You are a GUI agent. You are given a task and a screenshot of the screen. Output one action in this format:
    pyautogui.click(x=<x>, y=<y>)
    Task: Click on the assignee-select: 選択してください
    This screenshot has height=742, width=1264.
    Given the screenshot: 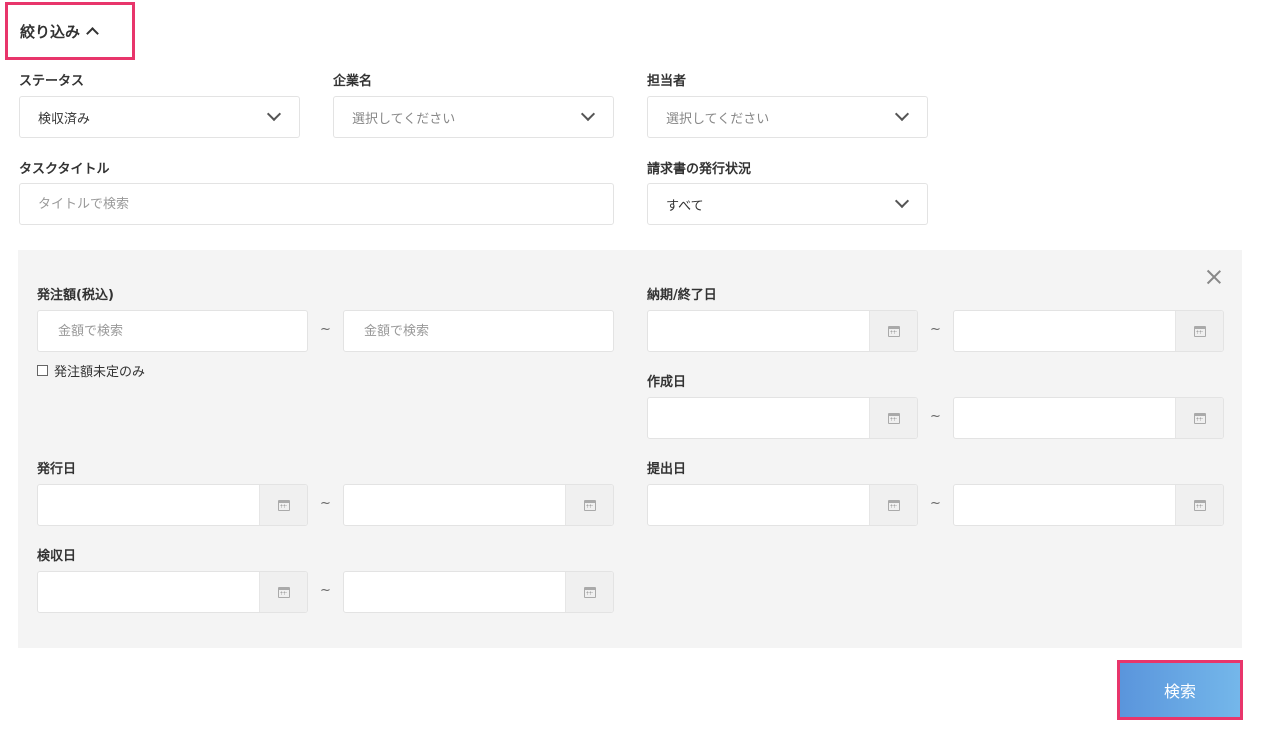 What is the action you would take?
    pyautogui.click(x=787, y=117)
    